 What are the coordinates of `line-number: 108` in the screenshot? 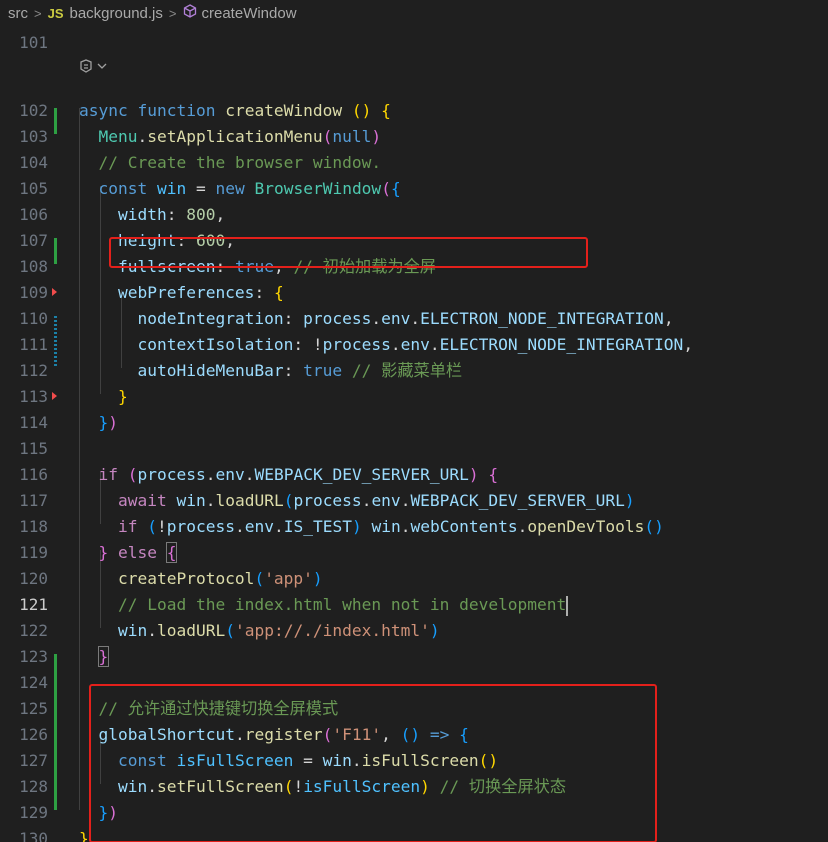 It's located at (24, 267).